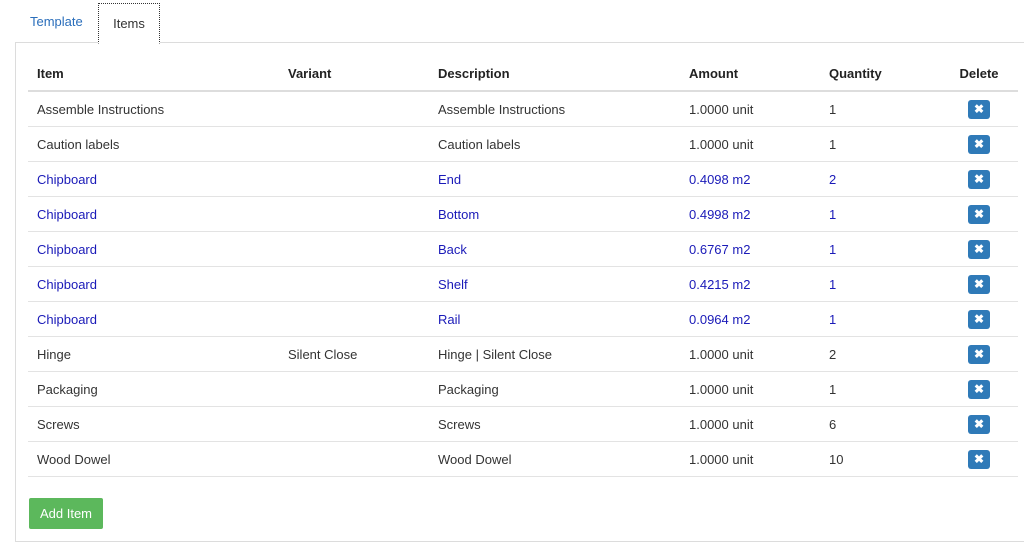  I want to click on table-row: Wood Dowel Wood Dowel 1.0000 unit 10 ✖, so click(523, 459).